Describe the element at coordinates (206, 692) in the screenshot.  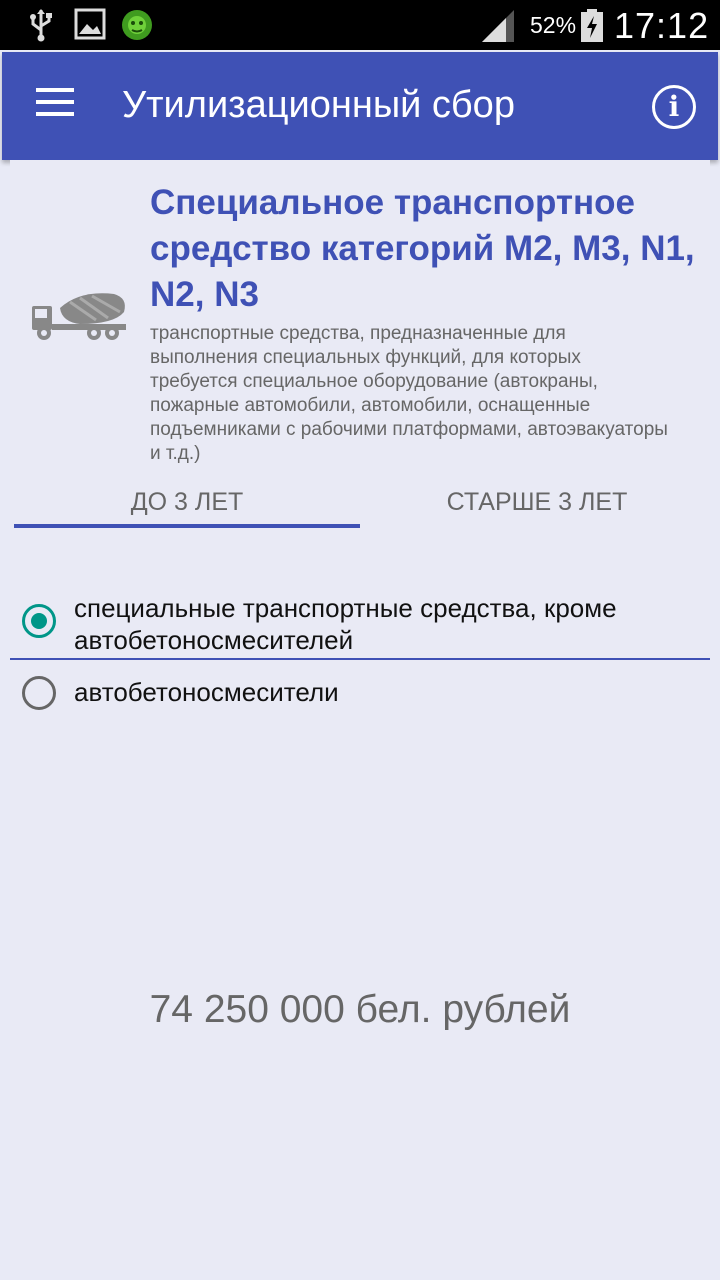
I see `option-label: автобетоносмесители` at that location.